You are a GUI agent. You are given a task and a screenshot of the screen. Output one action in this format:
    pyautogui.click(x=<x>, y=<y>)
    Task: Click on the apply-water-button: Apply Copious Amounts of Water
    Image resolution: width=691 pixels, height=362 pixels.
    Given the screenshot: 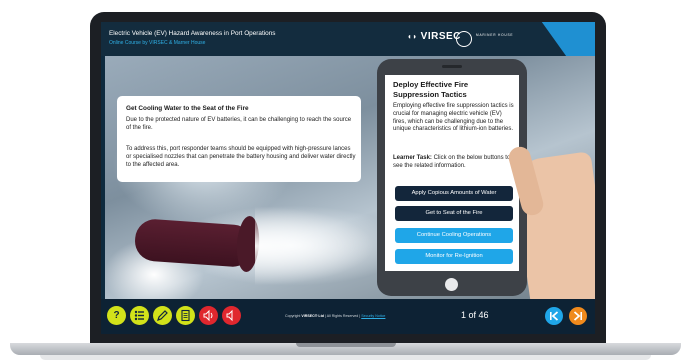 What is the action you would take?
    pyautogui.click(x=454, y=193)
    